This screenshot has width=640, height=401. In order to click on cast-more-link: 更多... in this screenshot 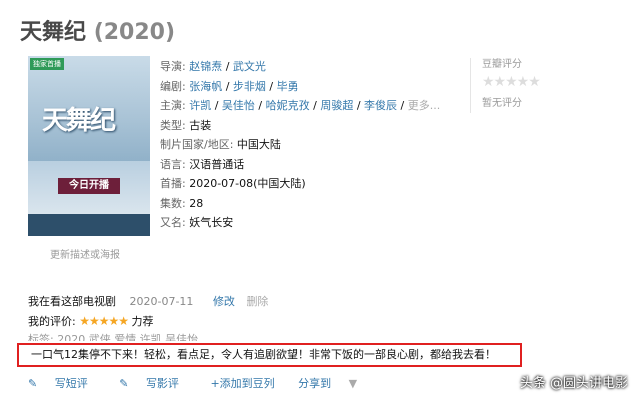, I will do `click(424, 105)`.